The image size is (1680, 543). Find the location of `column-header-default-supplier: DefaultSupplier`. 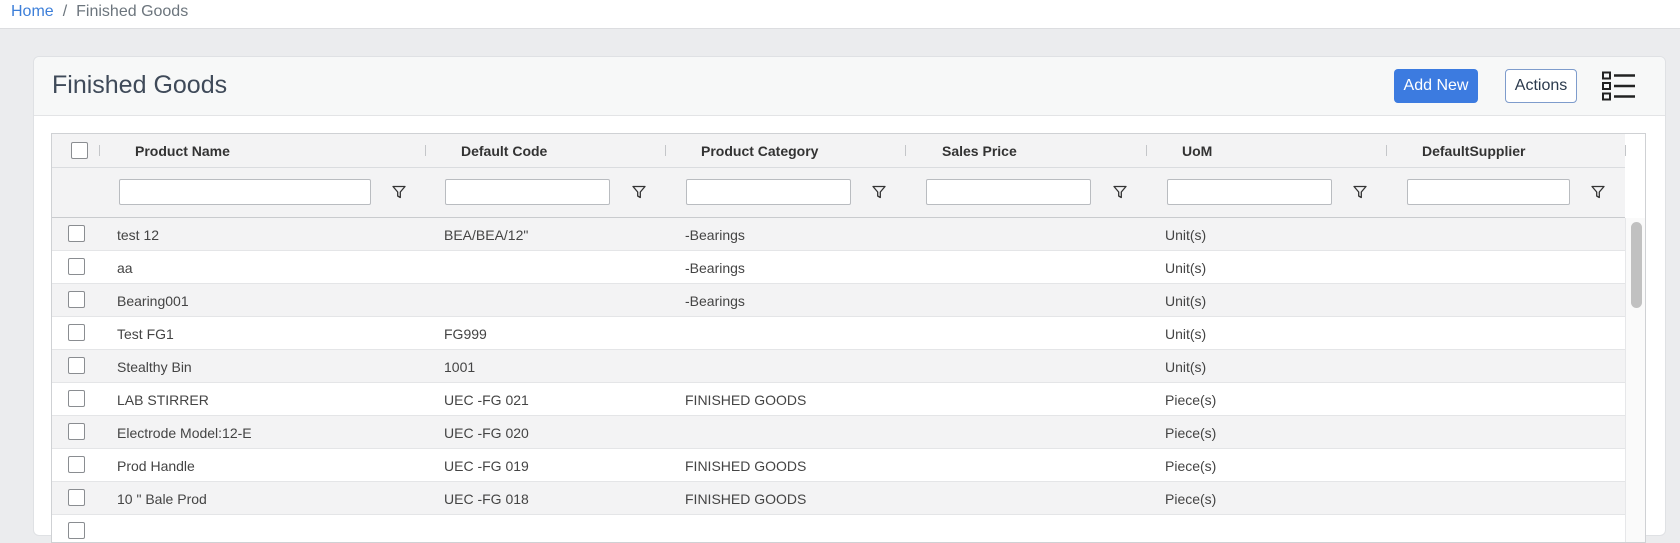

column-header-default-supplier: DefaultSupplier is located at coordinates (1473, 151).